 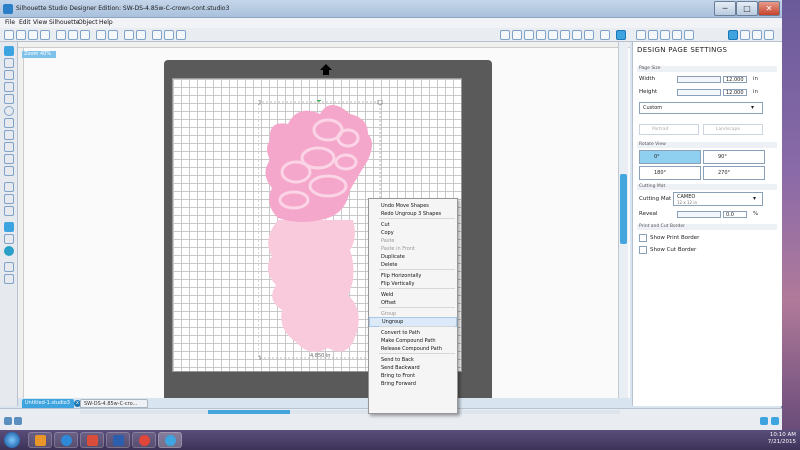 What do you see at coordinates (157, 35) in the screenshot?
I see `zoom-in-icon` at bounding box center [157, 35].